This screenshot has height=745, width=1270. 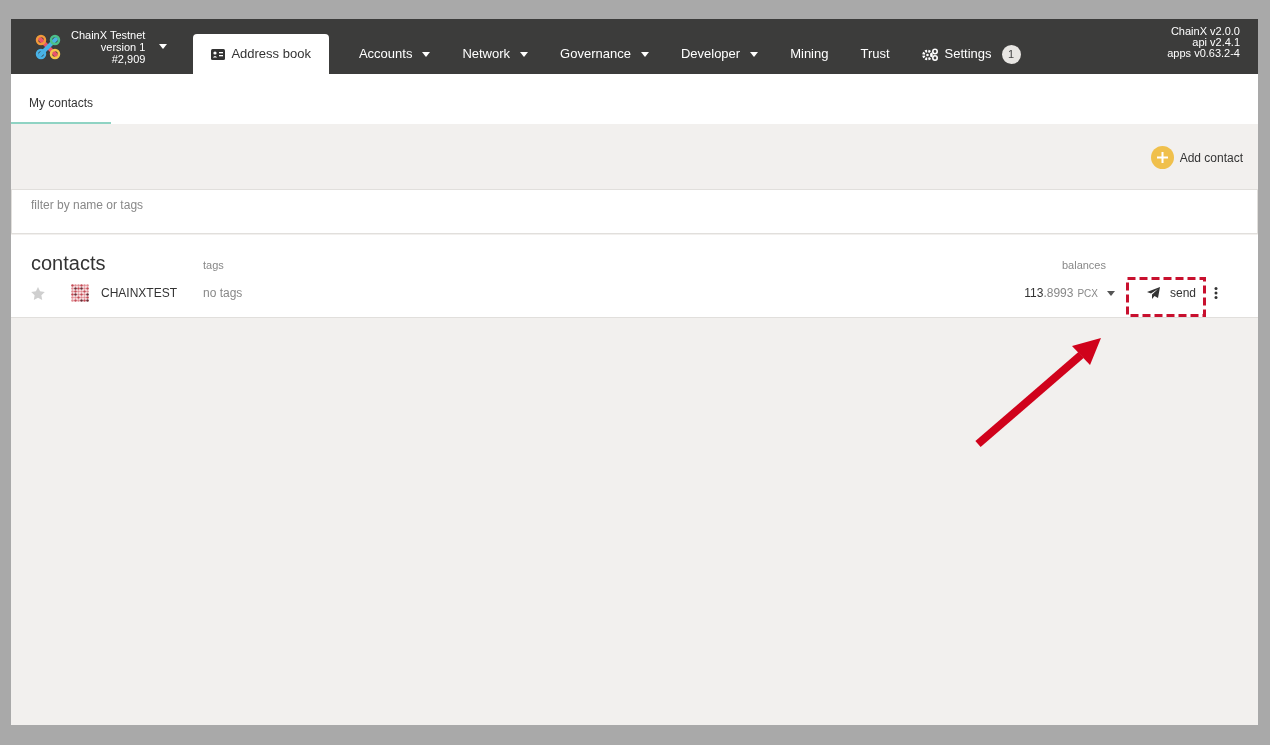 I want to click on more-options-icon, so click(x=1216, y=293).